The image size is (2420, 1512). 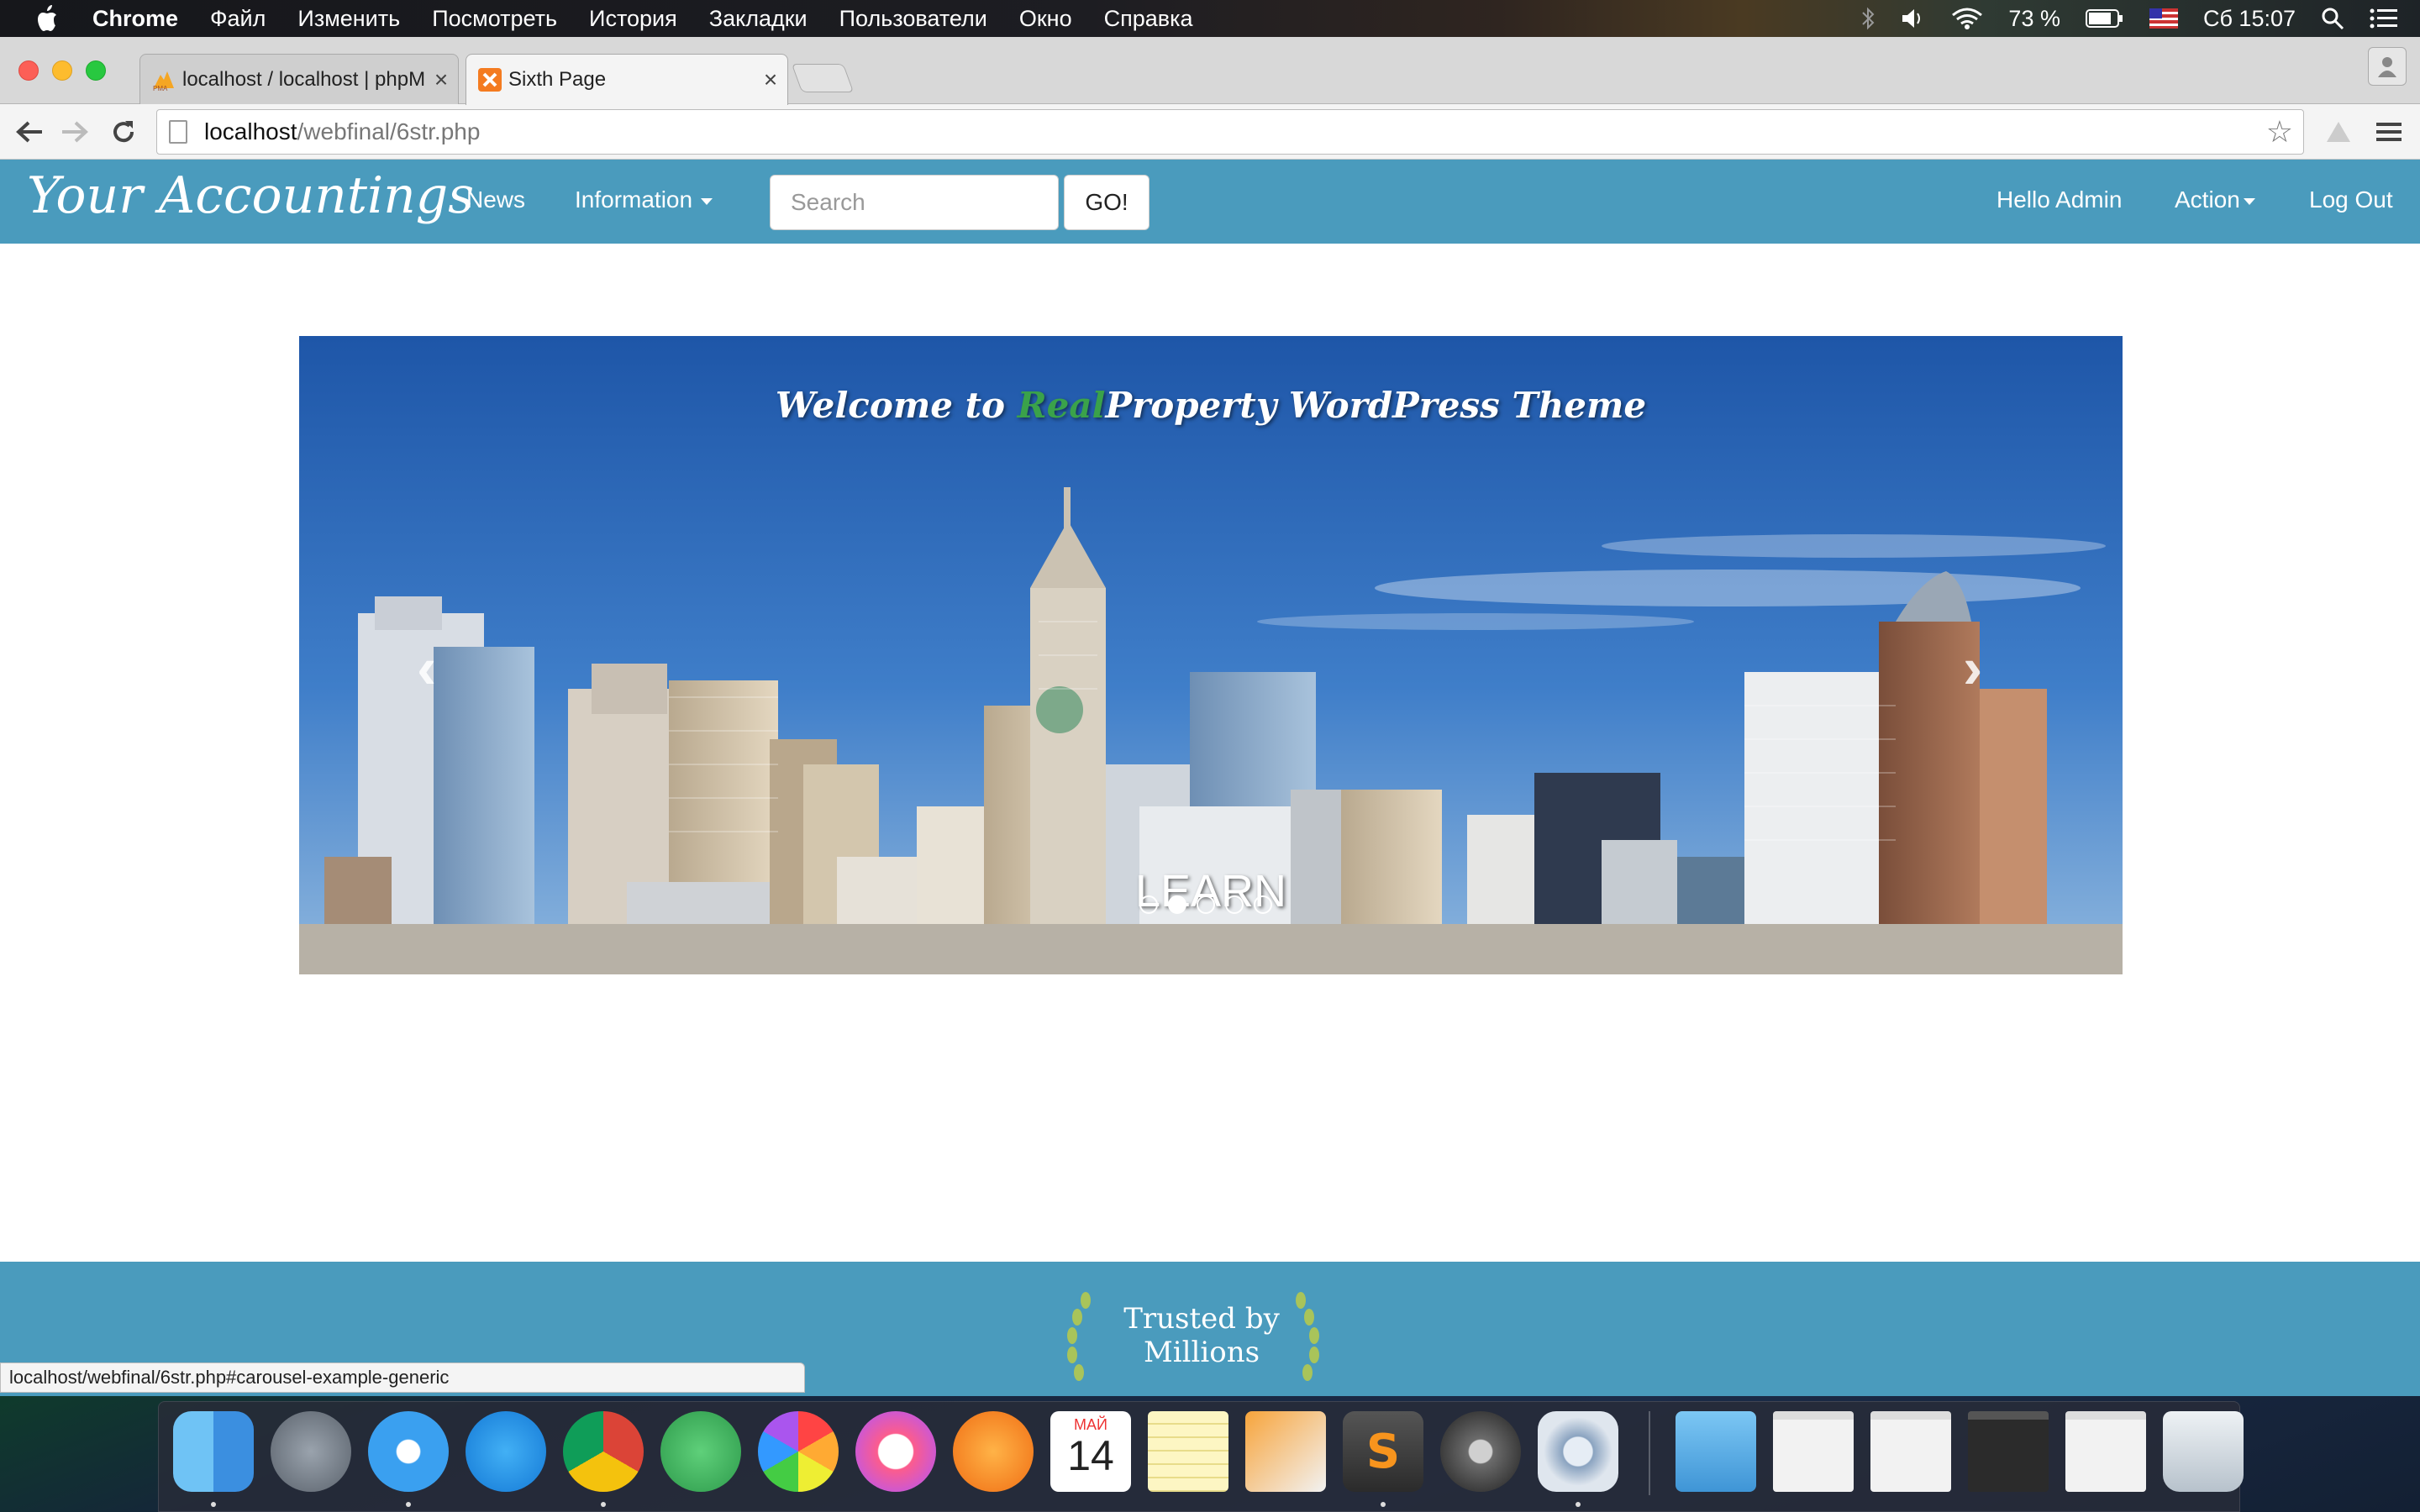 I want to click on tab-title: Sixth Page, so click(x=557, y=79).